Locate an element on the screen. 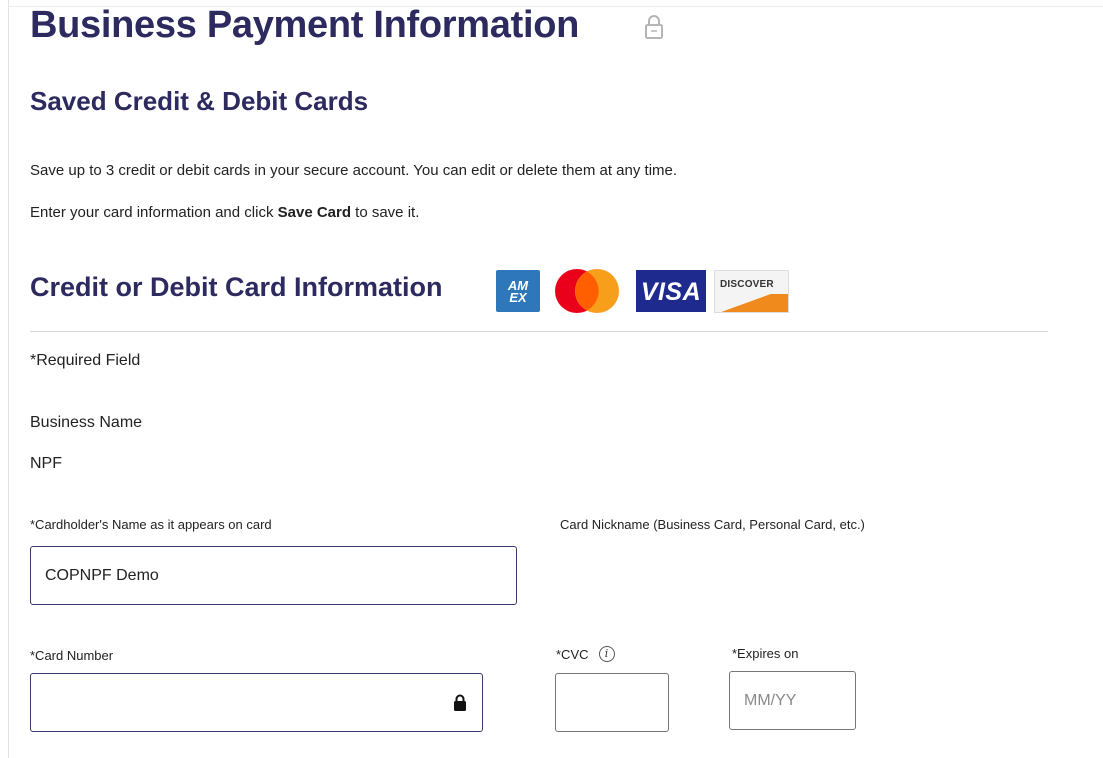  visa-logo: VISA is located at coordinates (671, 291).